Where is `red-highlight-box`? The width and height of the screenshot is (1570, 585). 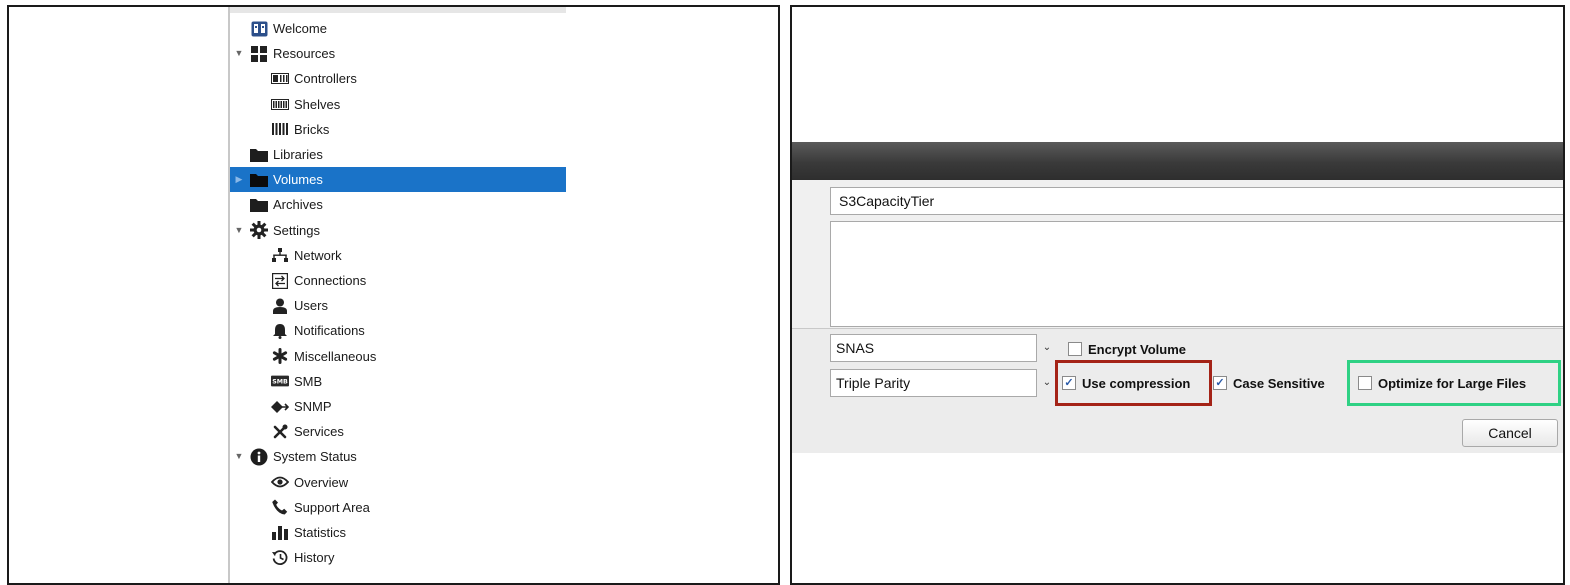 red-highlight-box is located at coordinates (1133, 383).